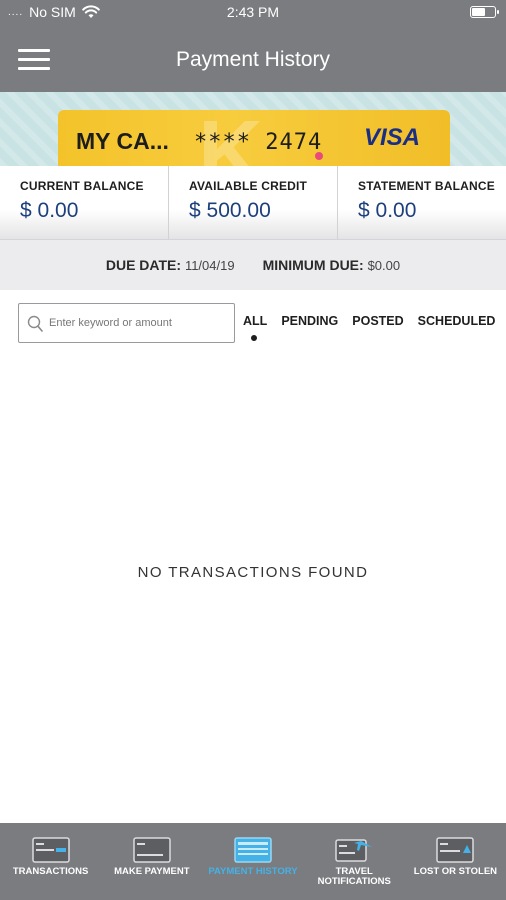 Image resolution: width=506 pixels, height=900 pixels. I want to click on search-input: Enter keyword or amount, so click(126, 323).